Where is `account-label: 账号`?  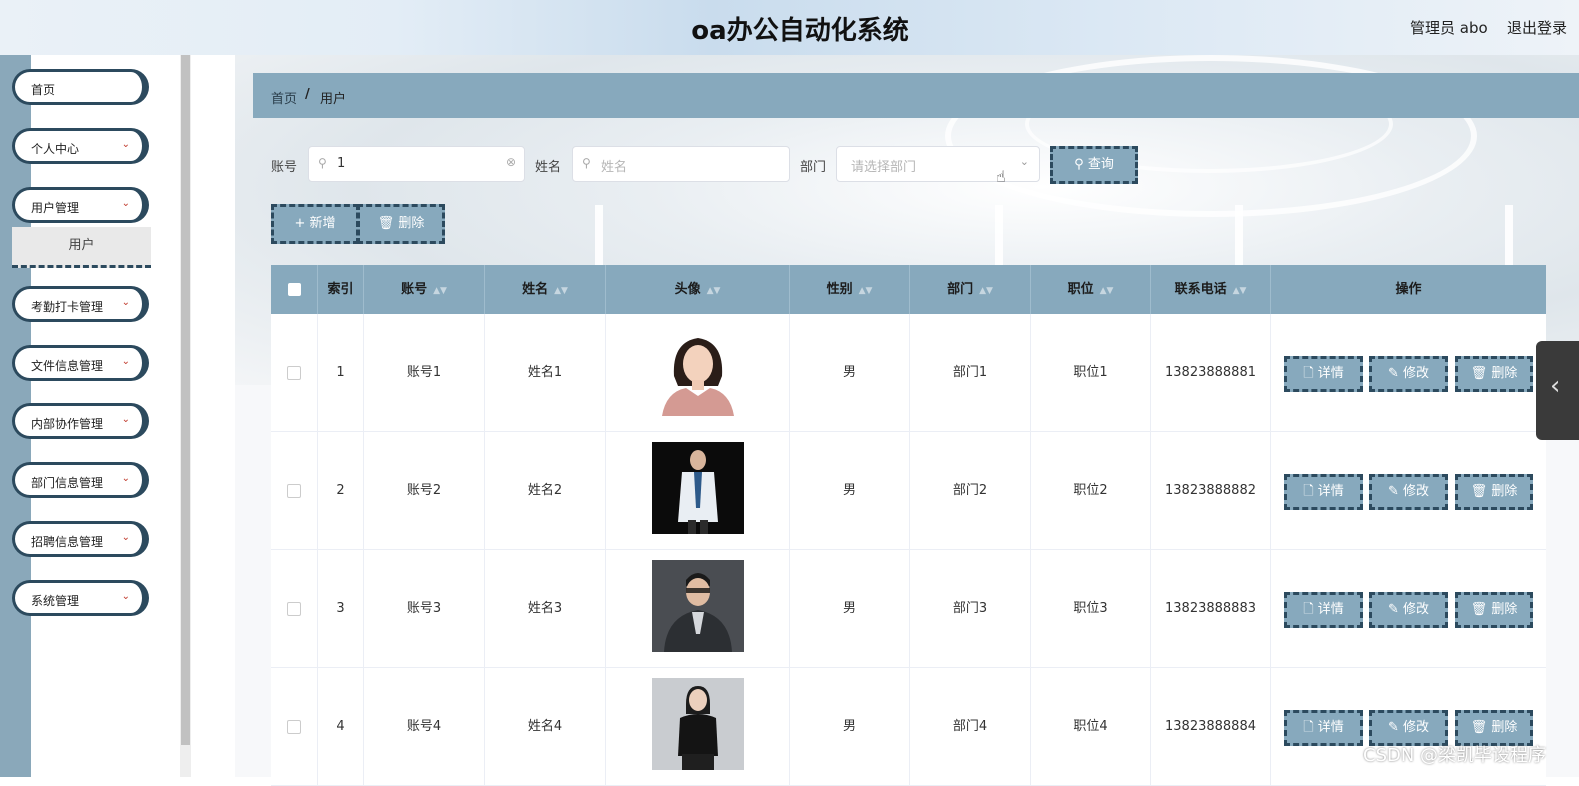 account-label: 账号 is located at coordinates (284, 167).